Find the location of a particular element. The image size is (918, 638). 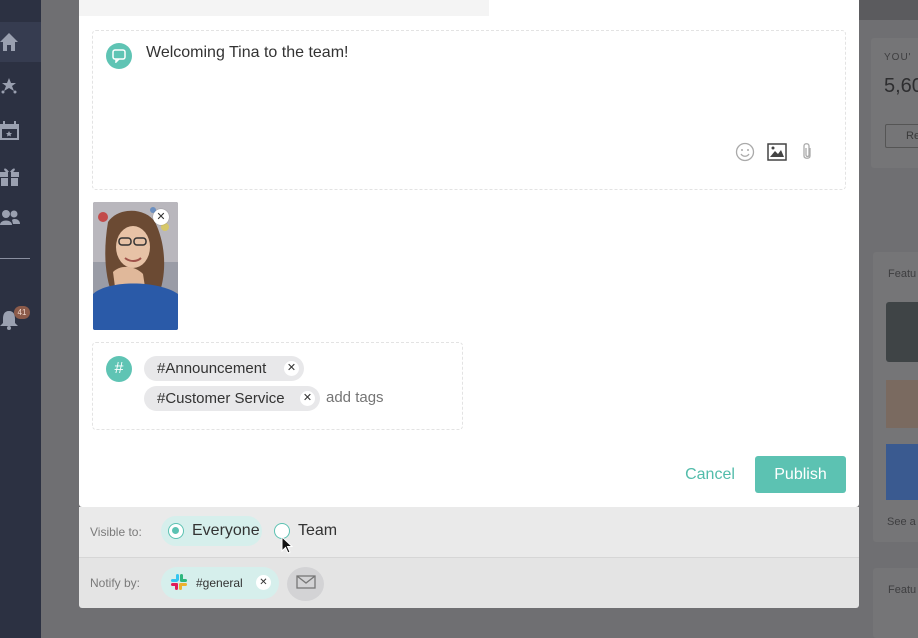

calendar-icon is located at coordinates (11, 131).